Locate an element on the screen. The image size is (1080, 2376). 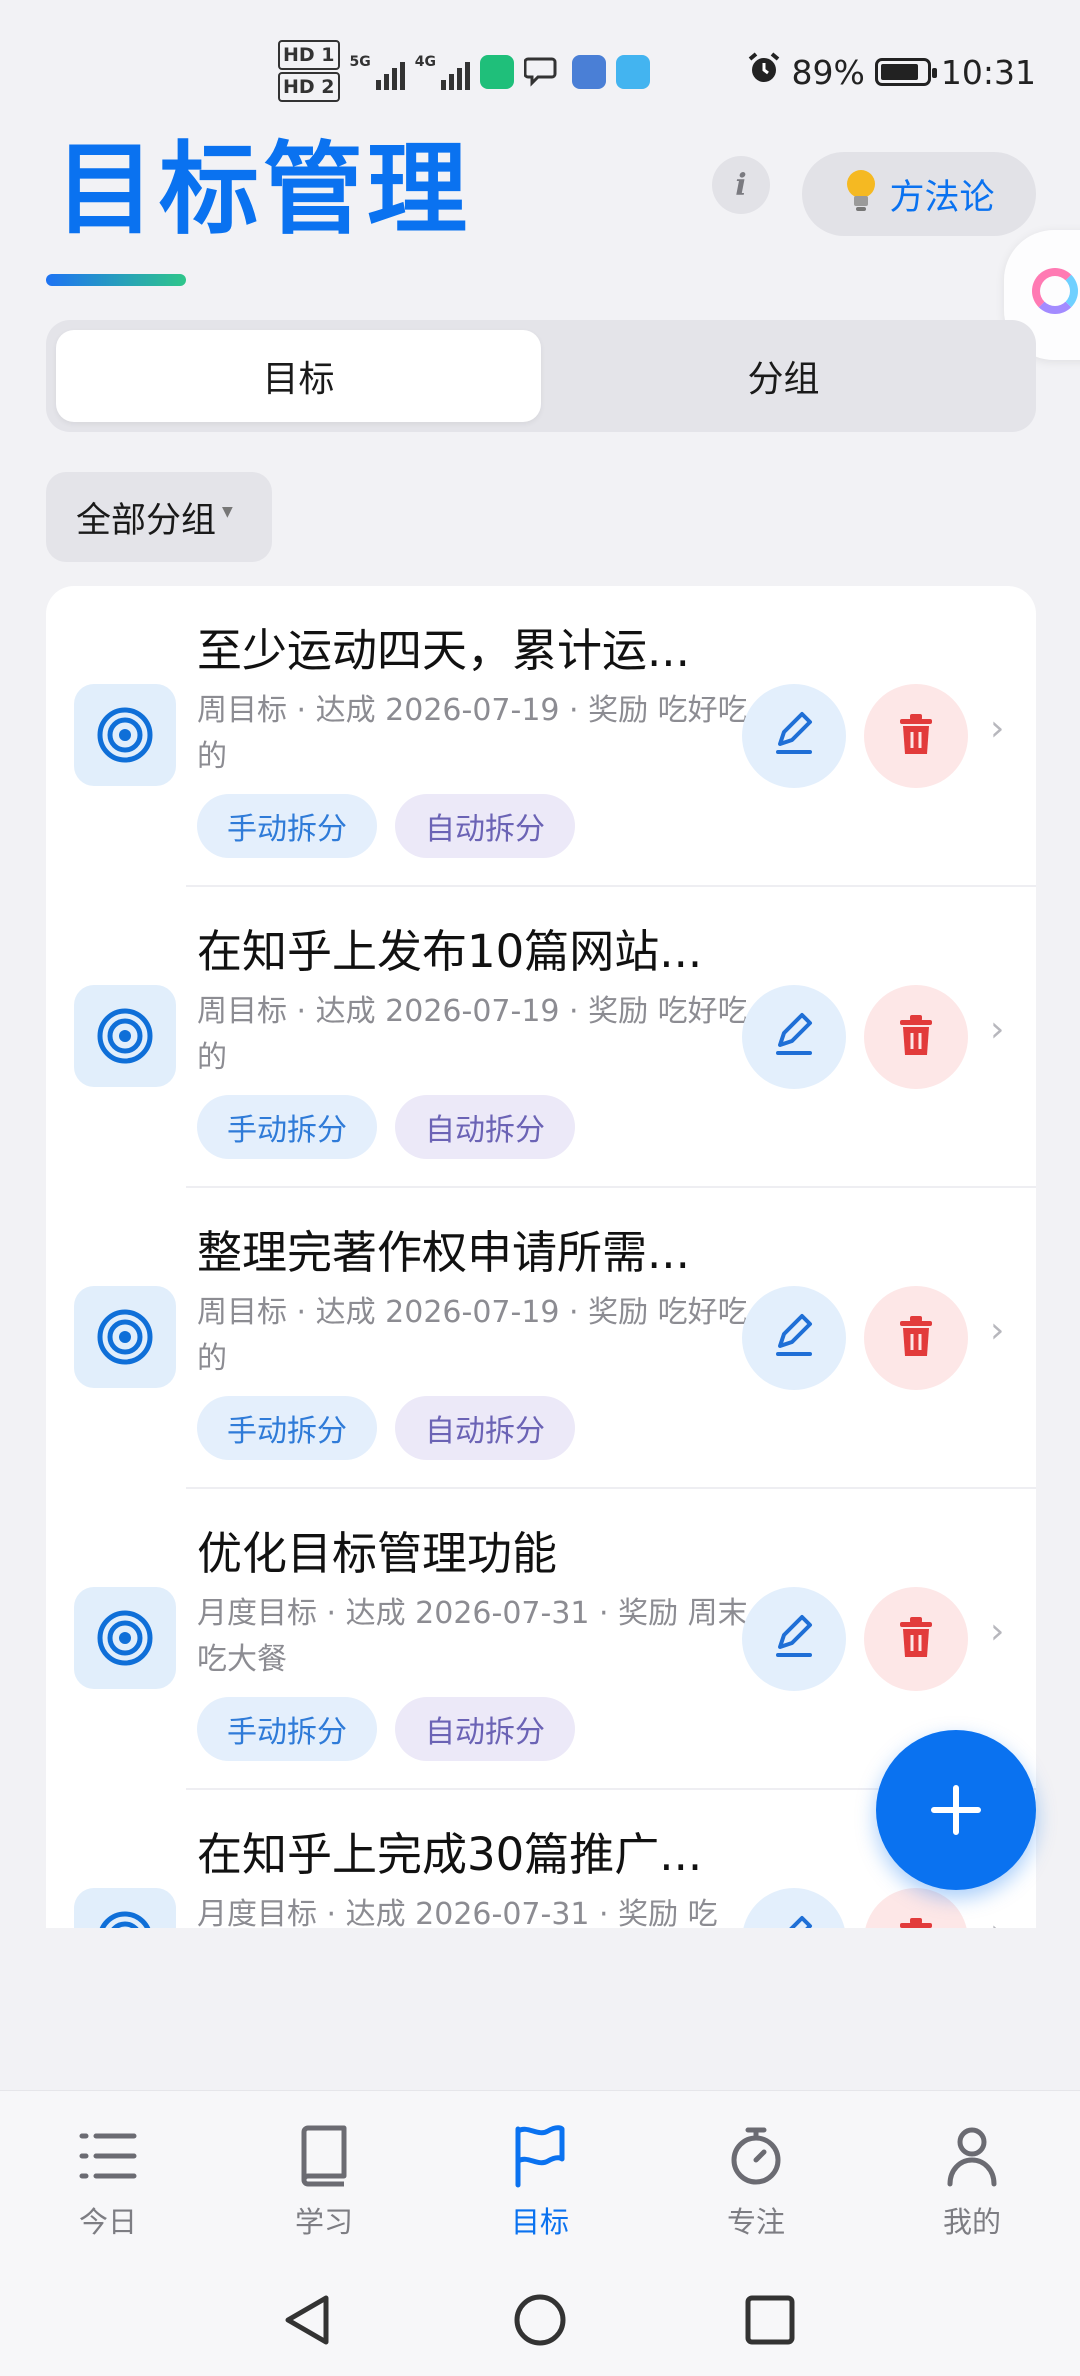
home-icon is located at coordinates (540, 2320).